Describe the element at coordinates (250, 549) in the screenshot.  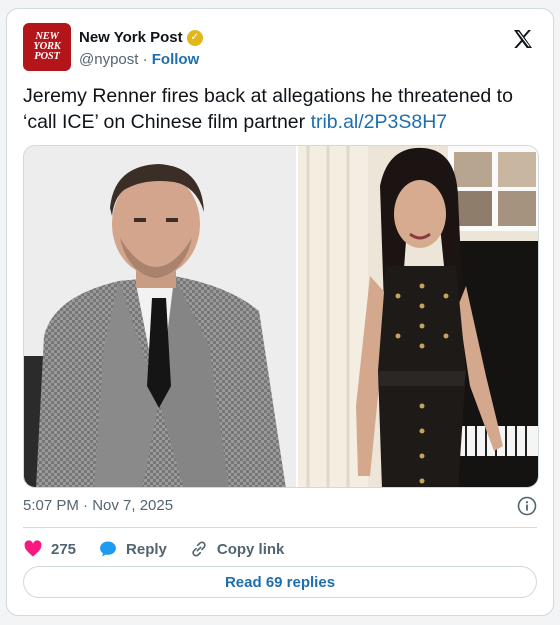
I see `copy-link-label: Copy link` at that location.